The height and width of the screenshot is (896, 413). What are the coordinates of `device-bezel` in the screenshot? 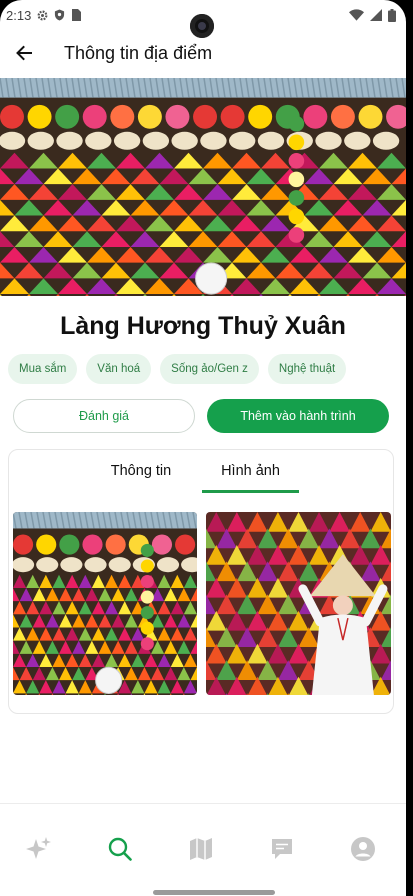 It's located at (409, 448).